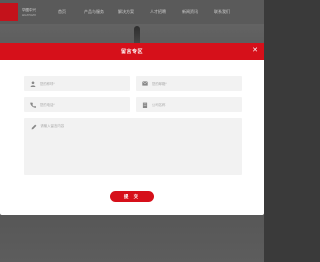 This screenshot has height=262, width=320. What do you see at coordinates (145, 84) in the screenshot?
I see `mail-icon` at bounding box center [145, 84].